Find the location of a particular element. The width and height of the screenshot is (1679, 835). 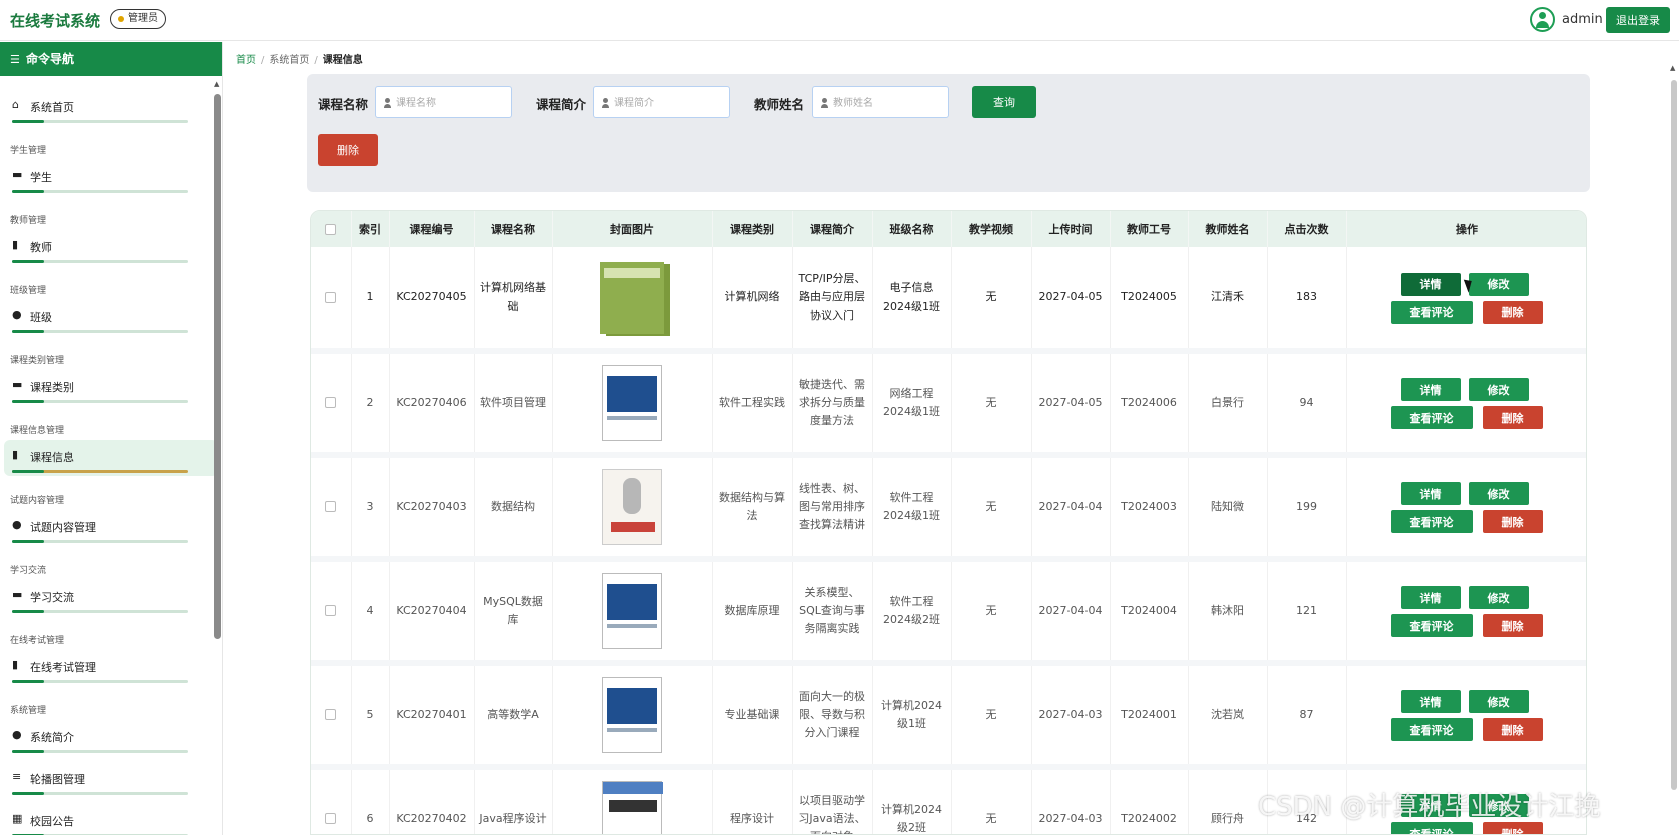

batch-delete-button: 删除 is located at coordinates (348, 150).